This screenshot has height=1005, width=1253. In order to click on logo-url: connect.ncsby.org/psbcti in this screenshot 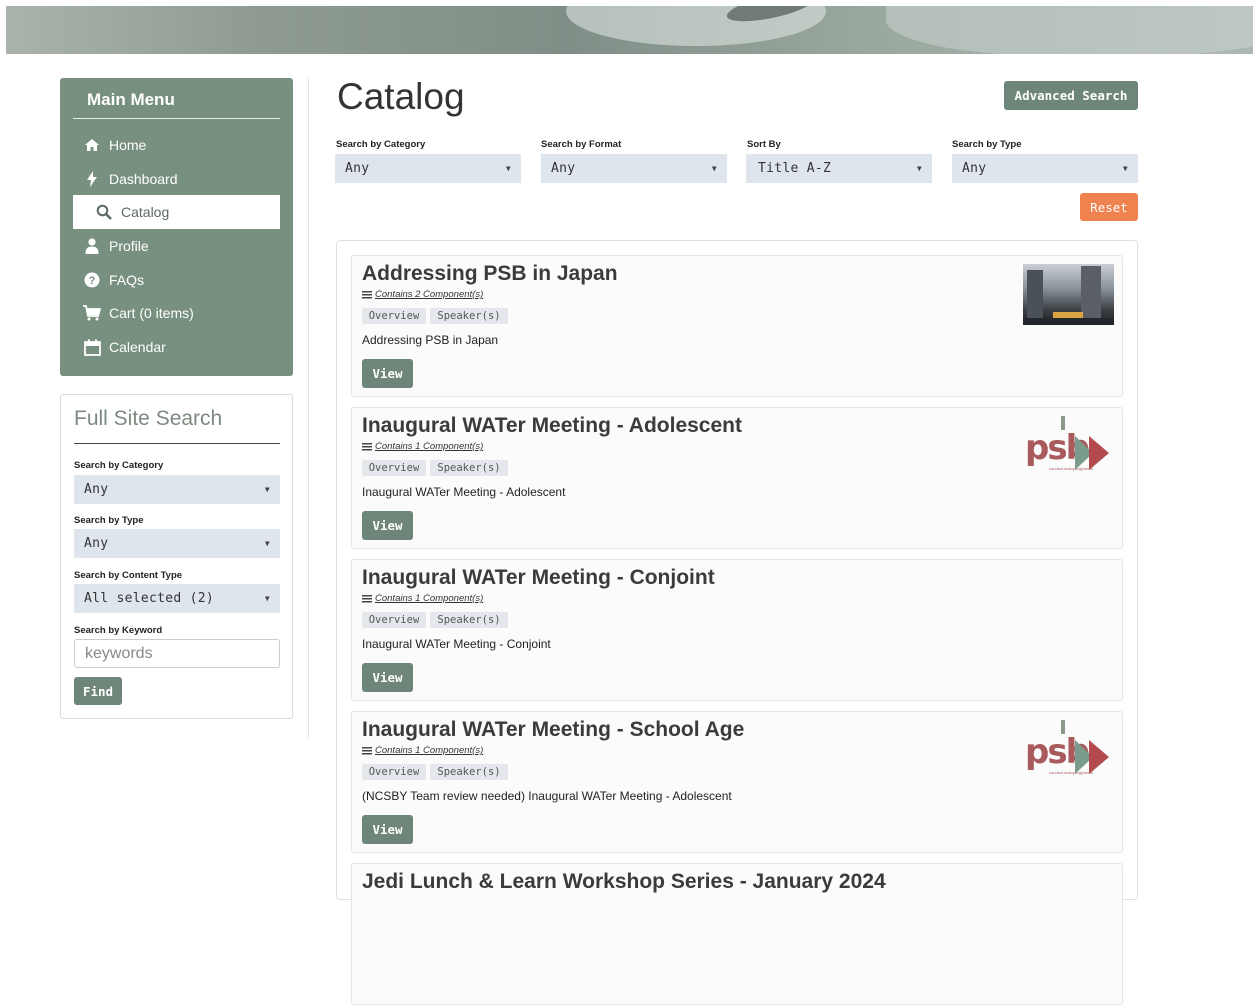, I will do `click(1071, 772)`.